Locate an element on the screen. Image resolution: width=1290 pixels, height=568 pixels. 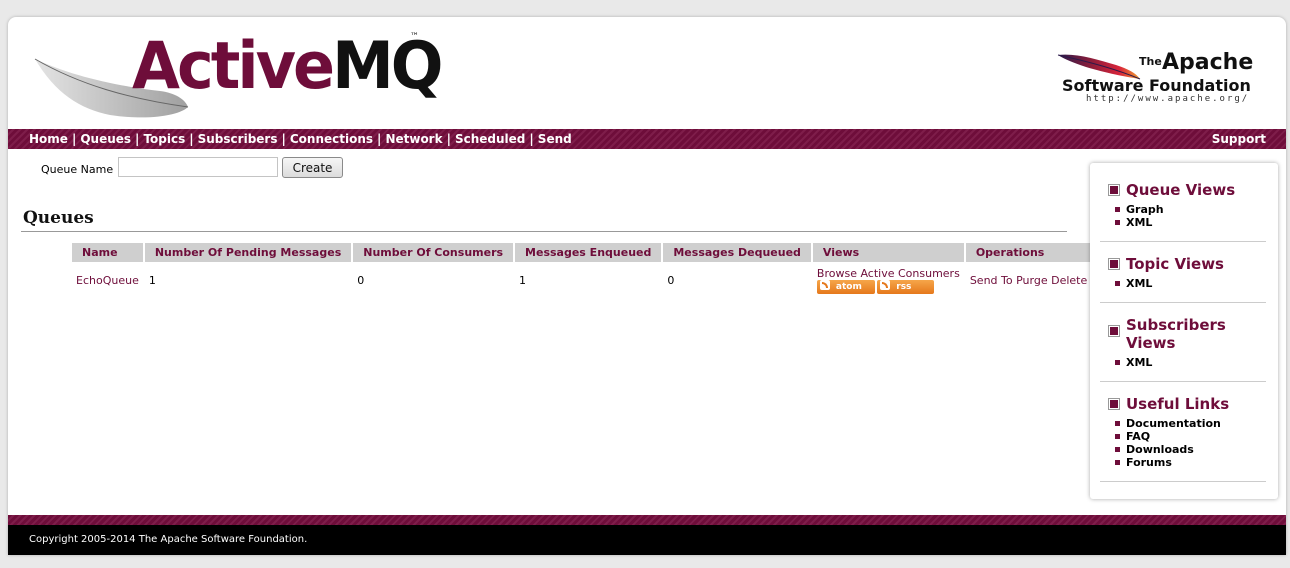
sidebar-heading: Subscribers Views is located at coordinates (1188, 334).